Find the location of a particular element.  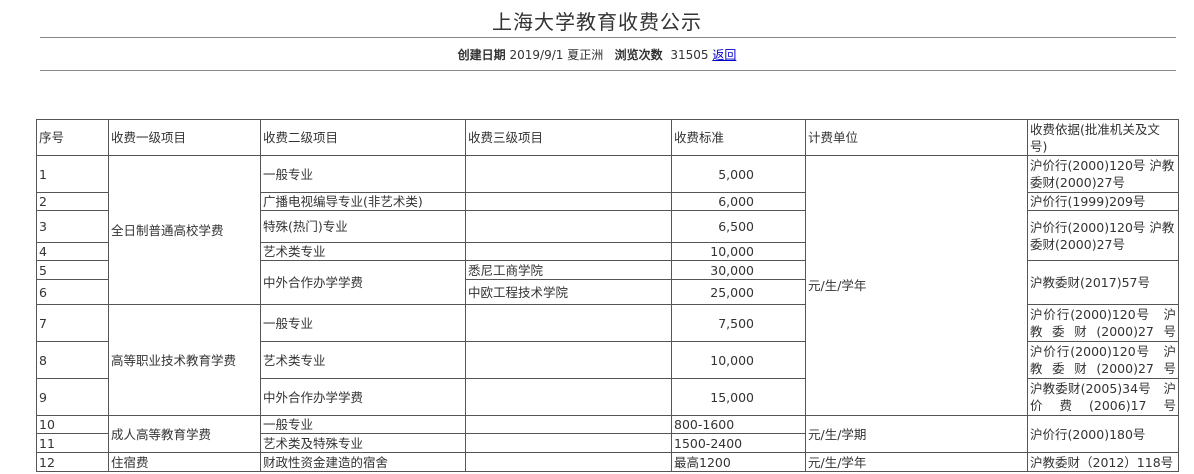

fee-standard: 25,000 is located at coordinates (738, 292).